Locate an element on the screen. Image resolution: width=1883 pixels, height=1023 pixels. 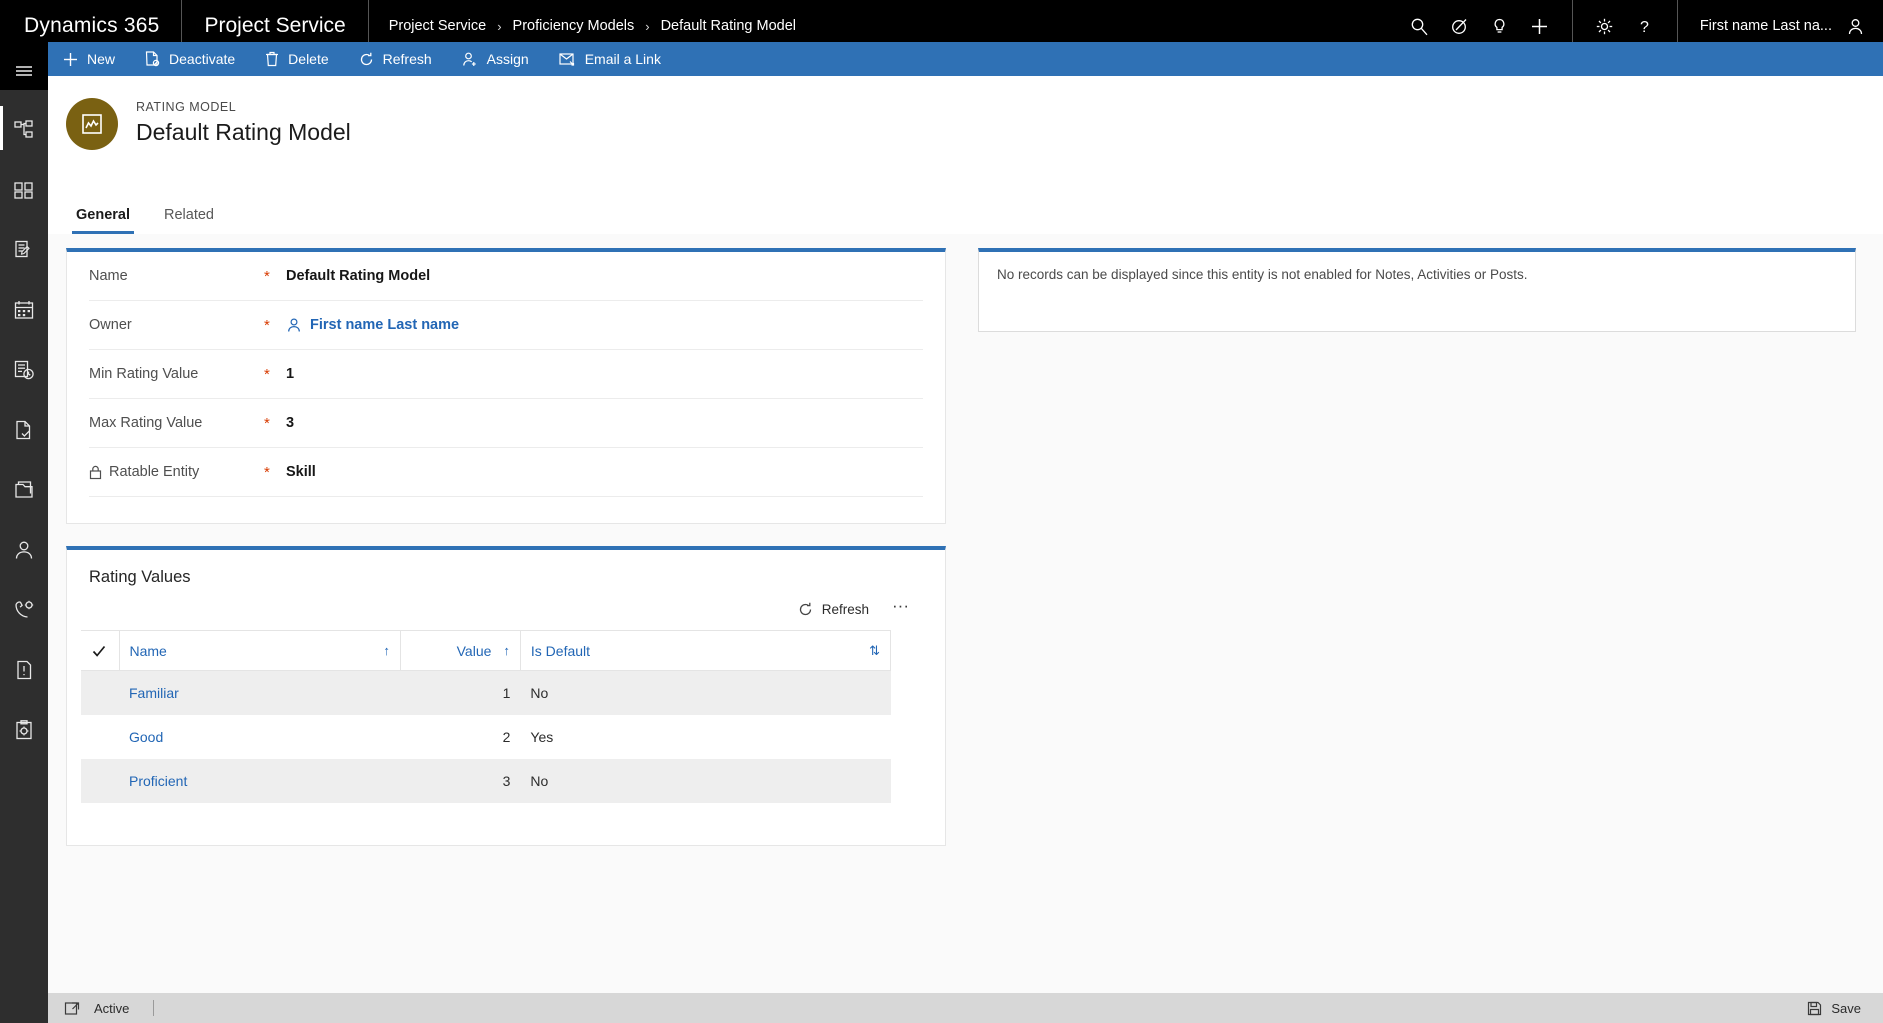
sidebar-item-activity-history is located at coordinates (24, 370).